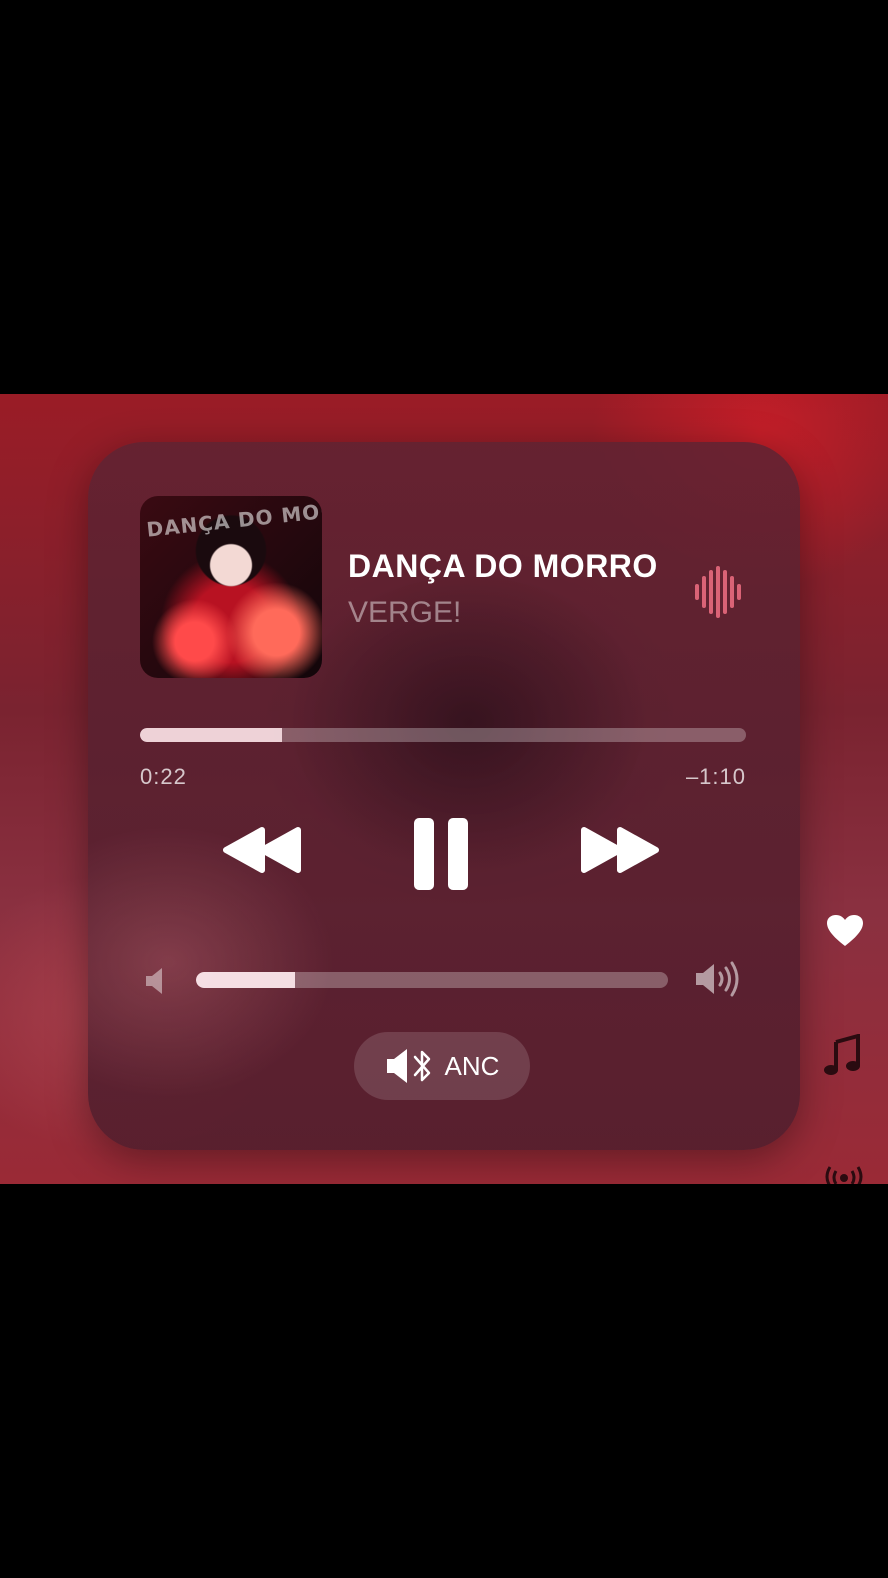  Describe the element at coordinates (404, 613) in the screenshot. I see `track-artist: VERGE!` at that location.